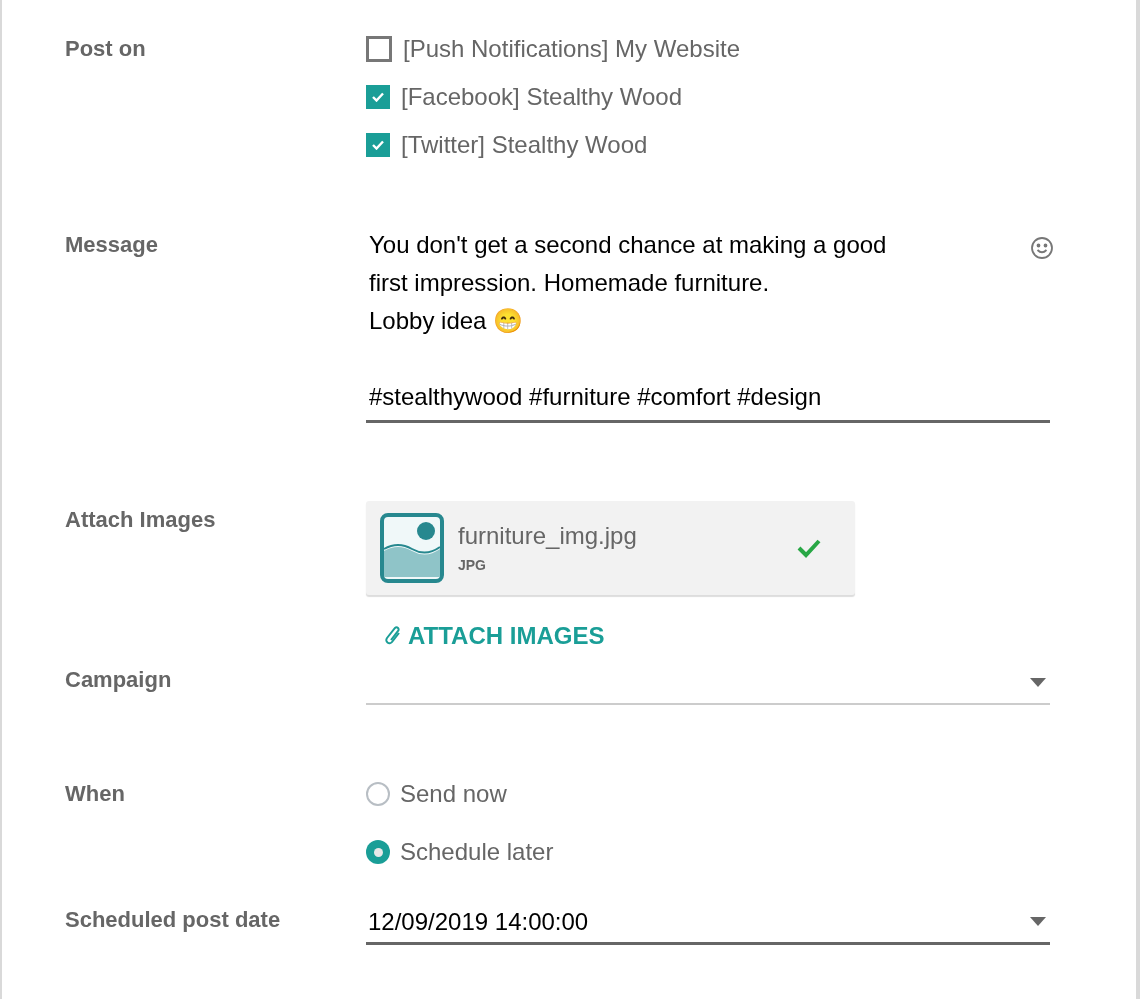 The height and width of the screenshot is (999, 1140). What do you see at coordinates (95, 794) in the screenshot?
I see `field-label: When` at bounding box center [95, 794].